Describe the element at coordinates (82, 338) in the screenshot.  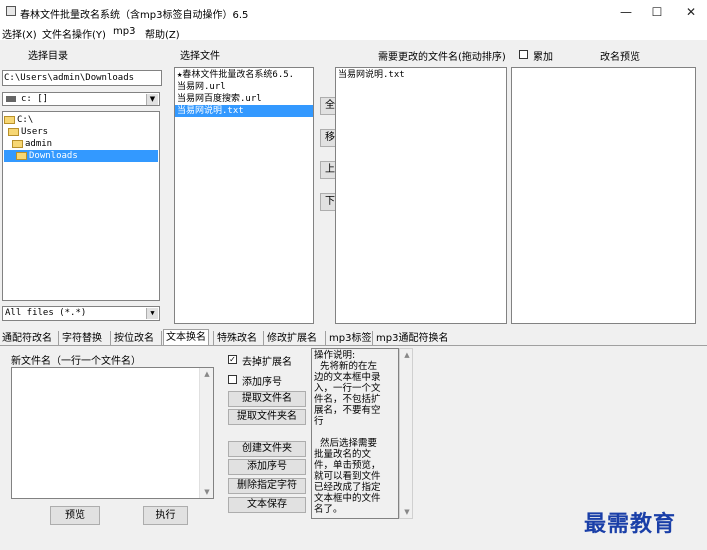
I see `tab-string-replace: 字符替换` at that location.